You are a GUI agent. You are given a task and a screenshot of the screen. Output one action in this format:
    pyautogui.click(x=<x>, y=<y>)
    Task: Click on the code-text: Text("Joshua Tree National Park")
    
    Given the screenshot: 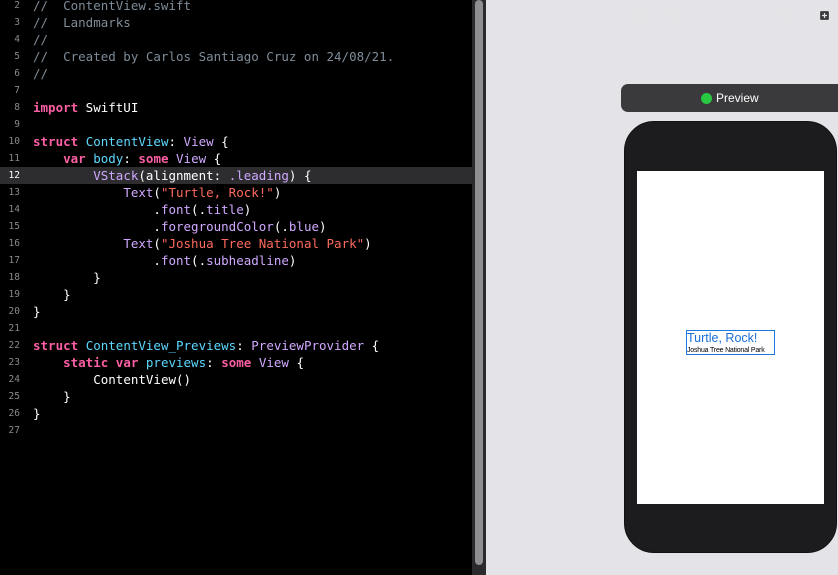 What is the action you would take?
    pyautogui.click(x=202, y=243)
    